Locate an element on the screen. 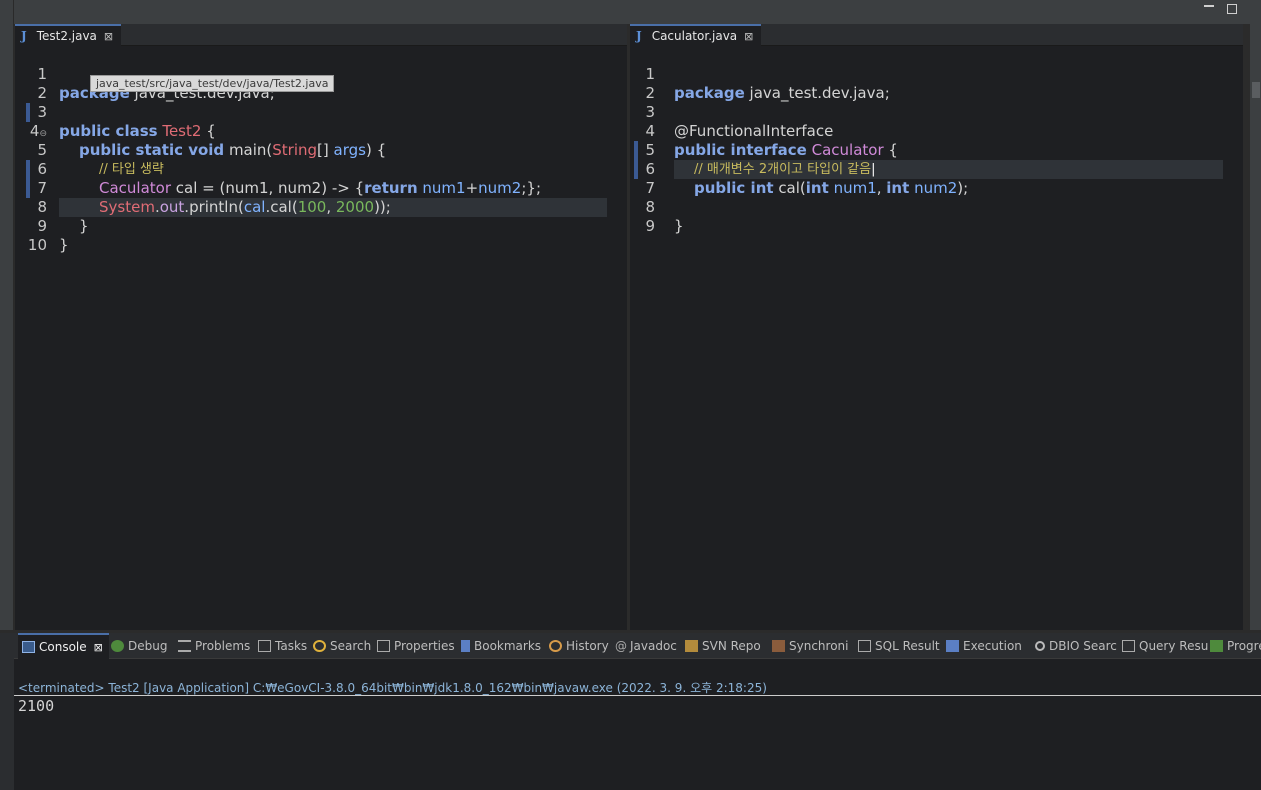  tab-query-result: Query Resu is located at coordinates (1165, 646).